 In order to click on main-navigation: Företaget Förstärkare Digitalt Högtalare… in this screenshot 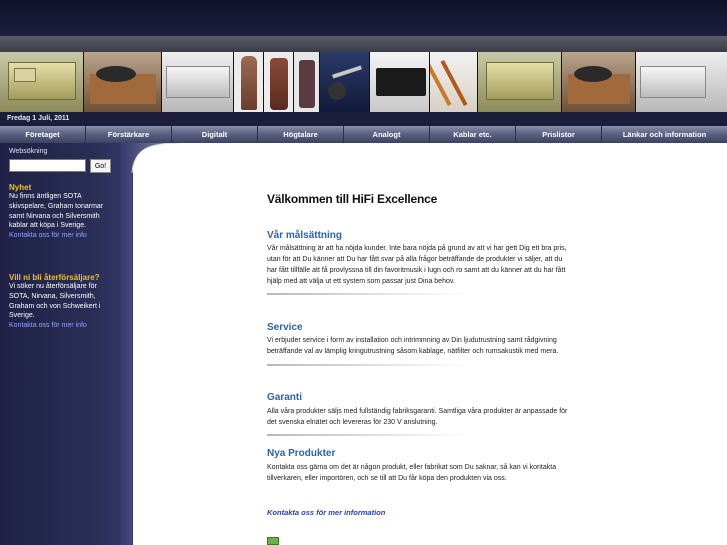, I will do `click(363, 134)`.